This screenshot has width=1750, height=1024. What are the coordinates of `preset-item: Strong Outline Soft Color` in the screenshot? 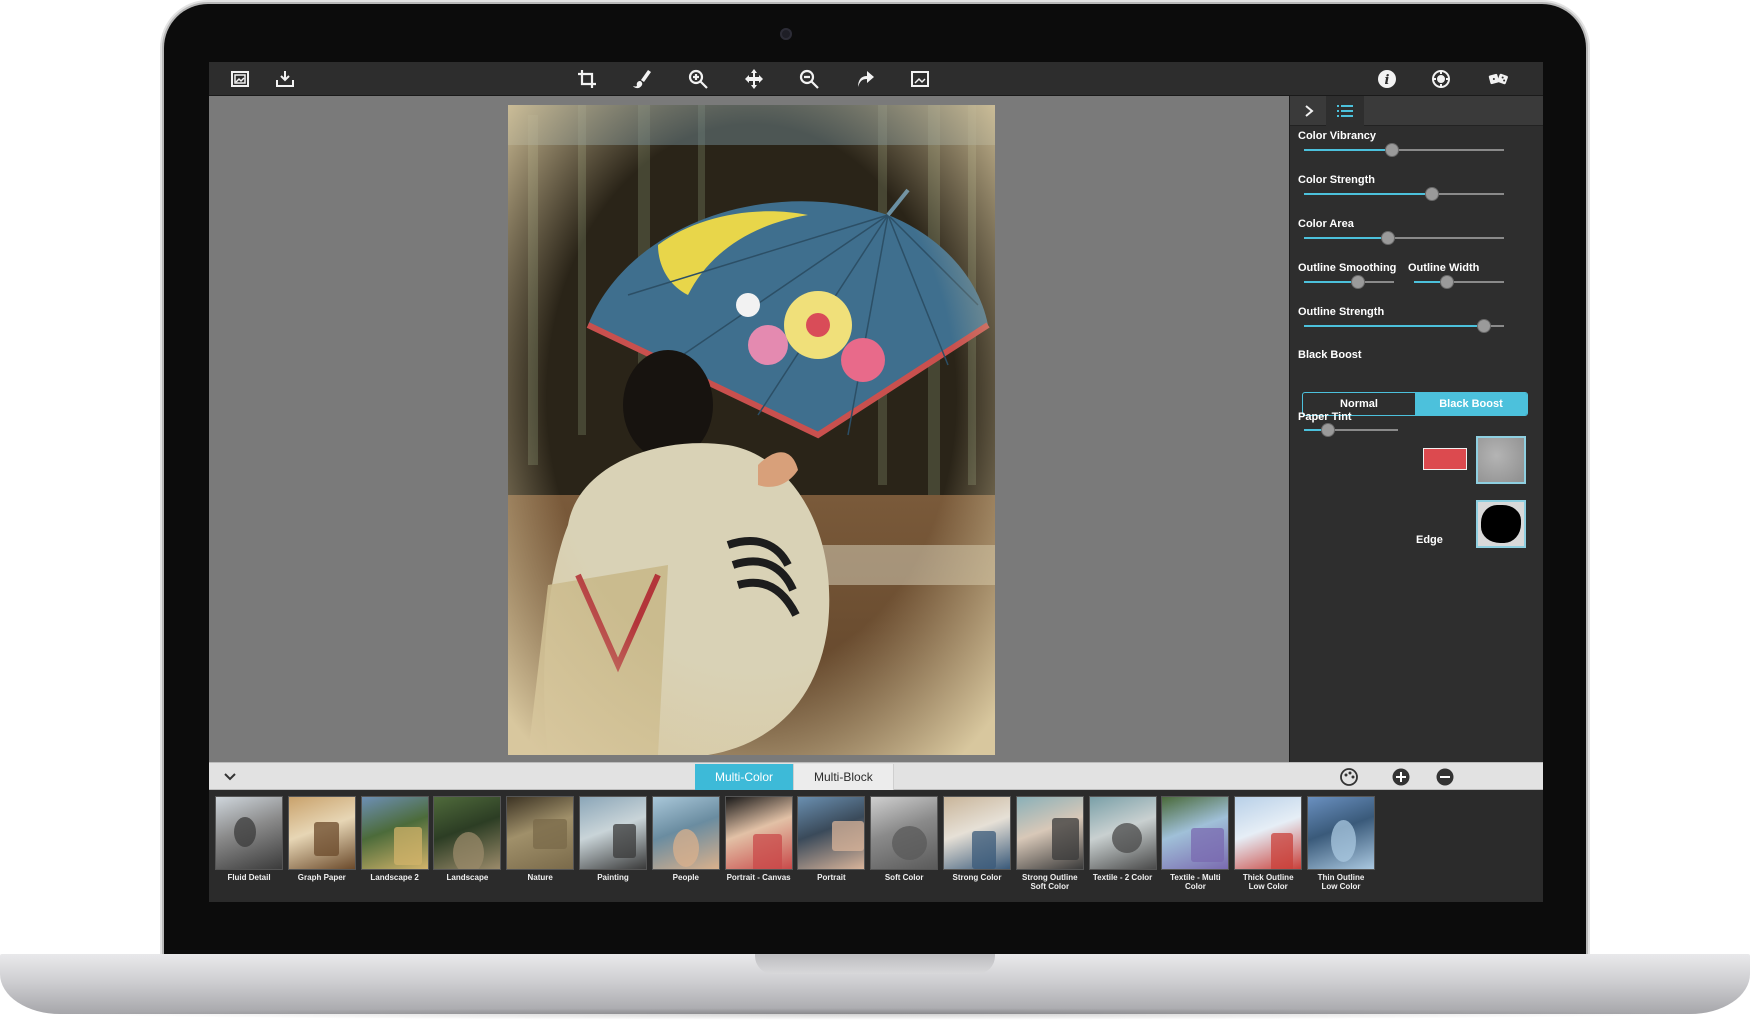 It's located at (1053, 843).